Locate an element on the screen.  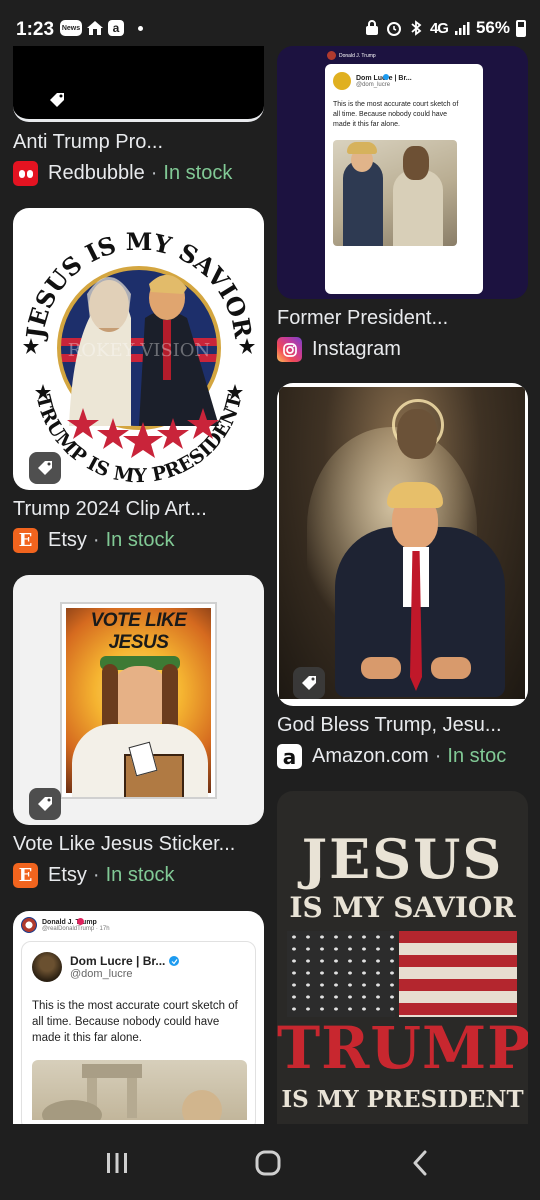
poster-line-2: IS MY SAVIOR is located at coordinates (402, 907).